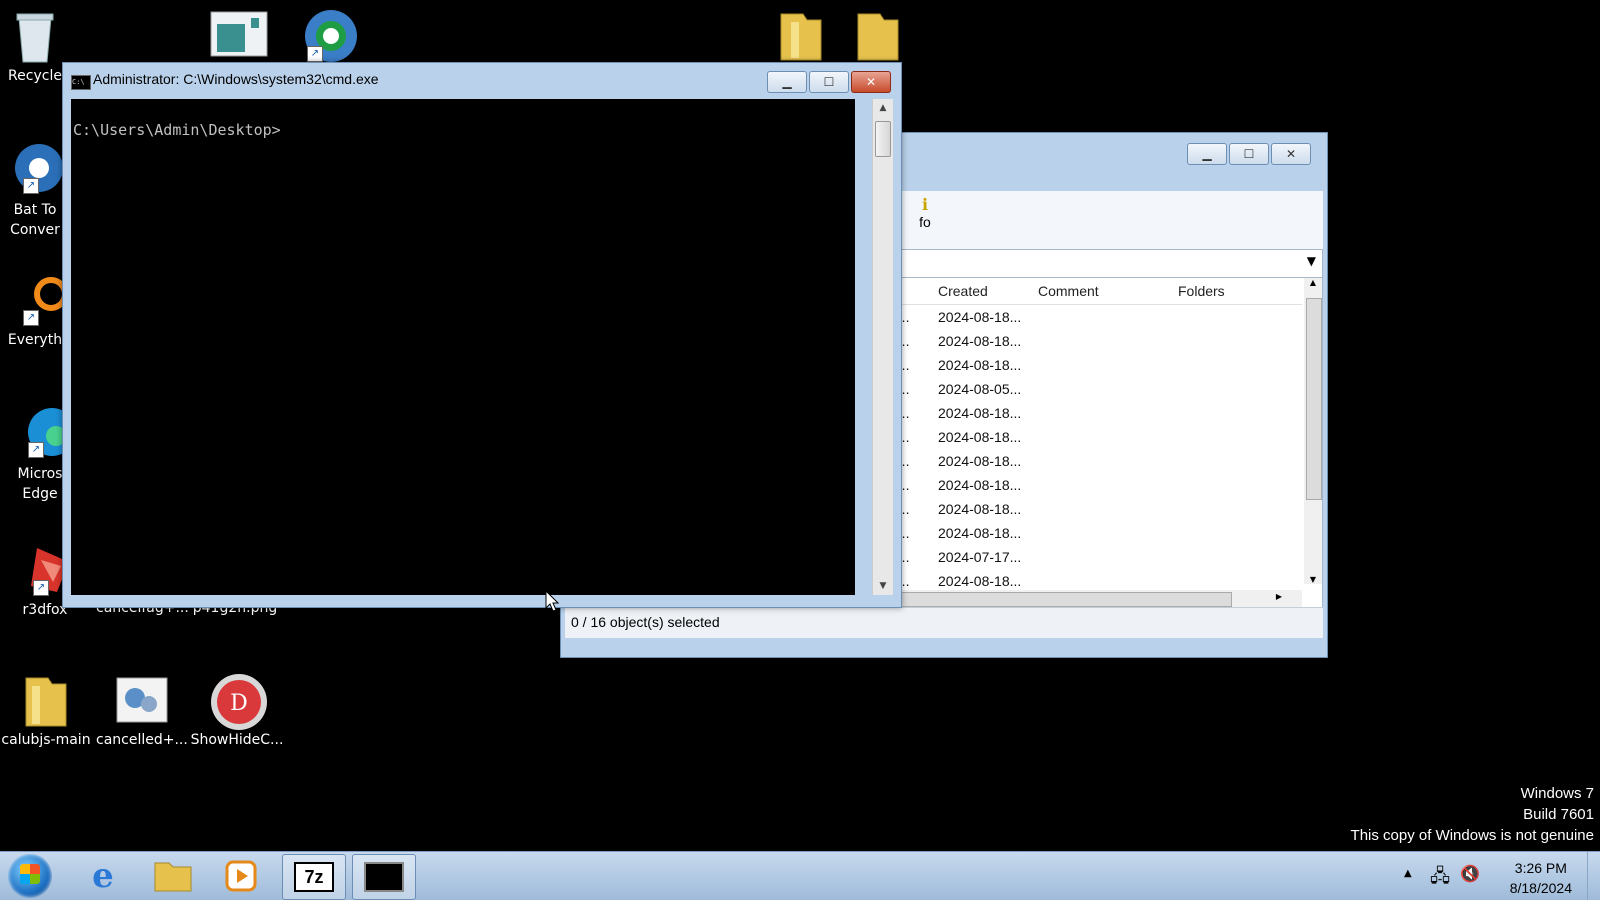  What do you see at coordinates (645, 622) in the screenshot?
I see `status-selection: 0 / 16 object(s) selected` at bounding box center [645, 622].